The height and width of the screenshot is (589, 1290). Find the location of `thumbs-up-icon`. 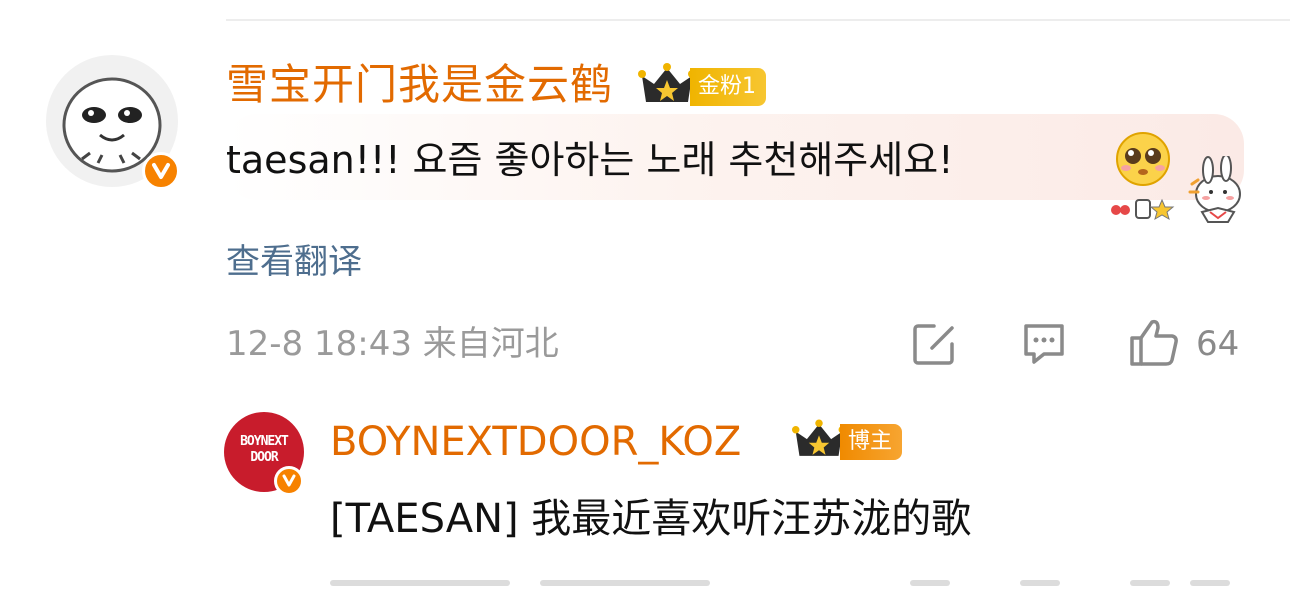

thumbs-up-icon is located at coordinates (1154, 342).